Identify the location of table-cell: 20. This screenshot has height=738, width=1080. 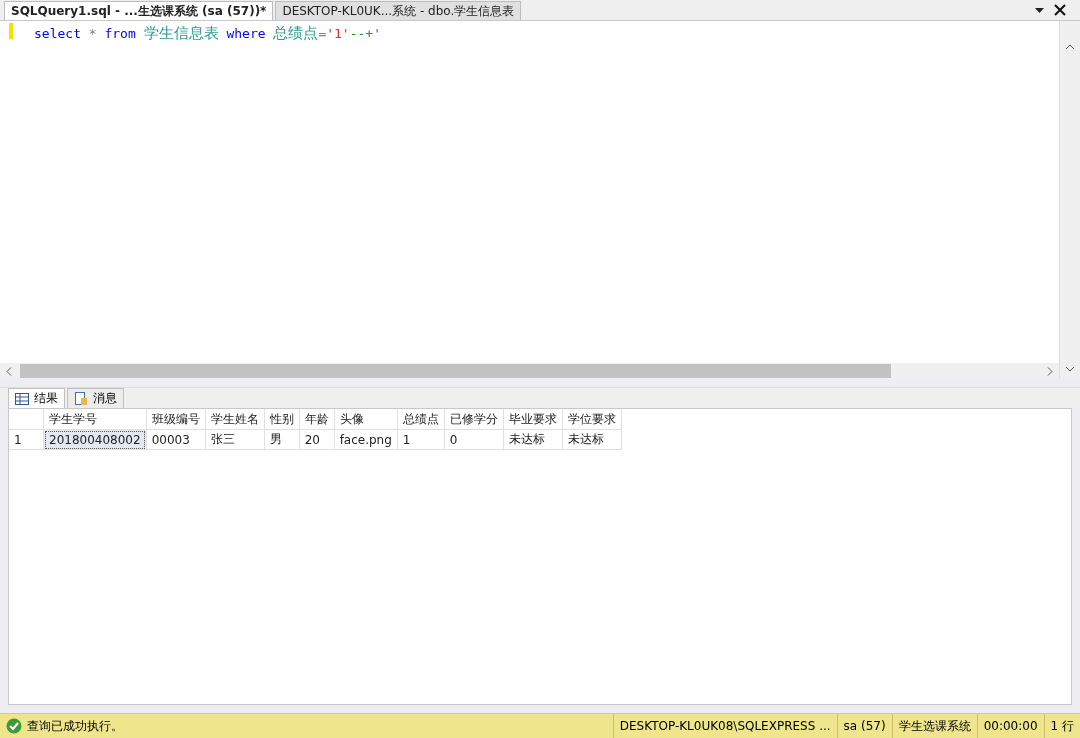
(317, 439).